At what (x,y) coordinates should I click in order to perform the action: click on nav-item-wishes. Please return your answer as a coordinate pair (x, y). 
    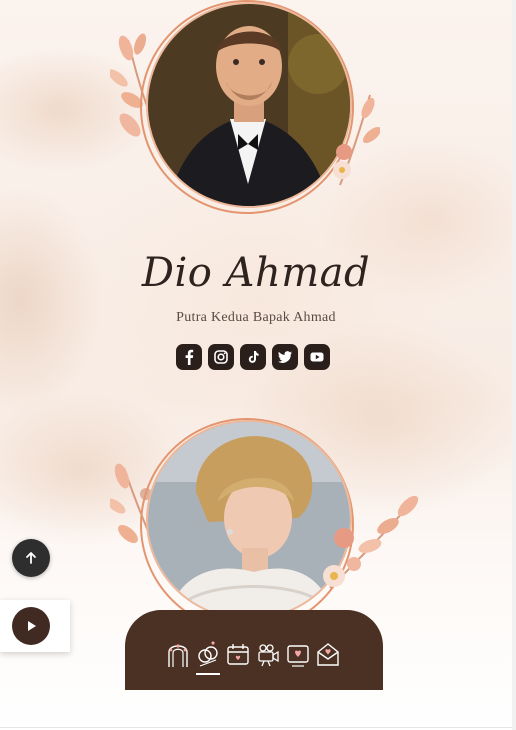
    Looking at the image, I should click on (328, 656).